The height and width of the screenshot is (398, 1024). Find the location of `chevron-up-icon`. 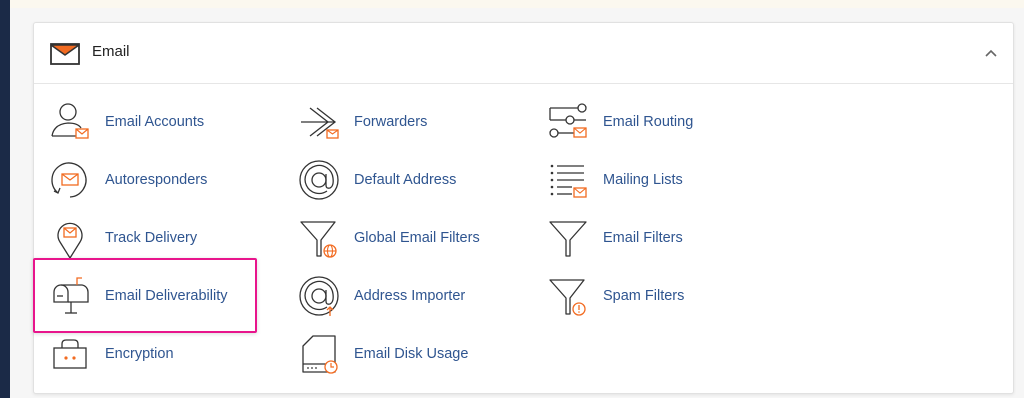

chevron-up-icon is located at coordinates (991, 53).